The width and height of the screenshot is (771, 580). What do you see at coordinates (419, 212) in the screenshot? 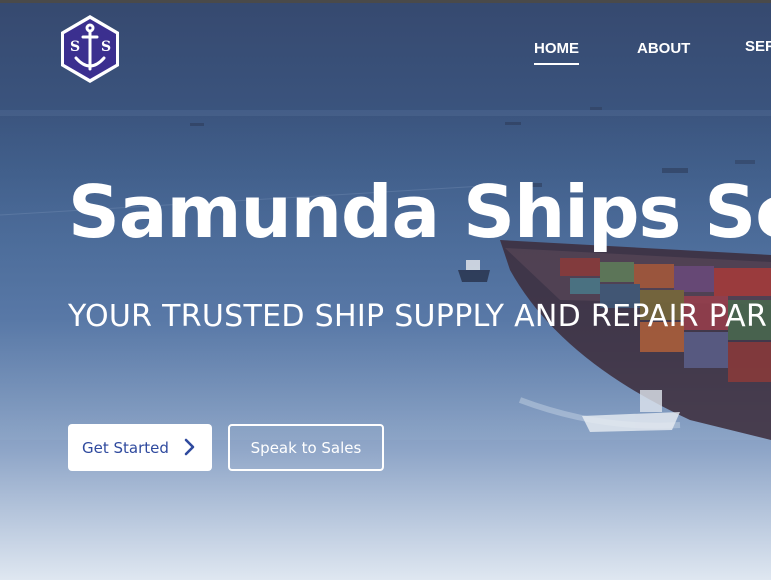
I see `hero-title: Samunda Ships Ser` at bounding box center [419, 212].